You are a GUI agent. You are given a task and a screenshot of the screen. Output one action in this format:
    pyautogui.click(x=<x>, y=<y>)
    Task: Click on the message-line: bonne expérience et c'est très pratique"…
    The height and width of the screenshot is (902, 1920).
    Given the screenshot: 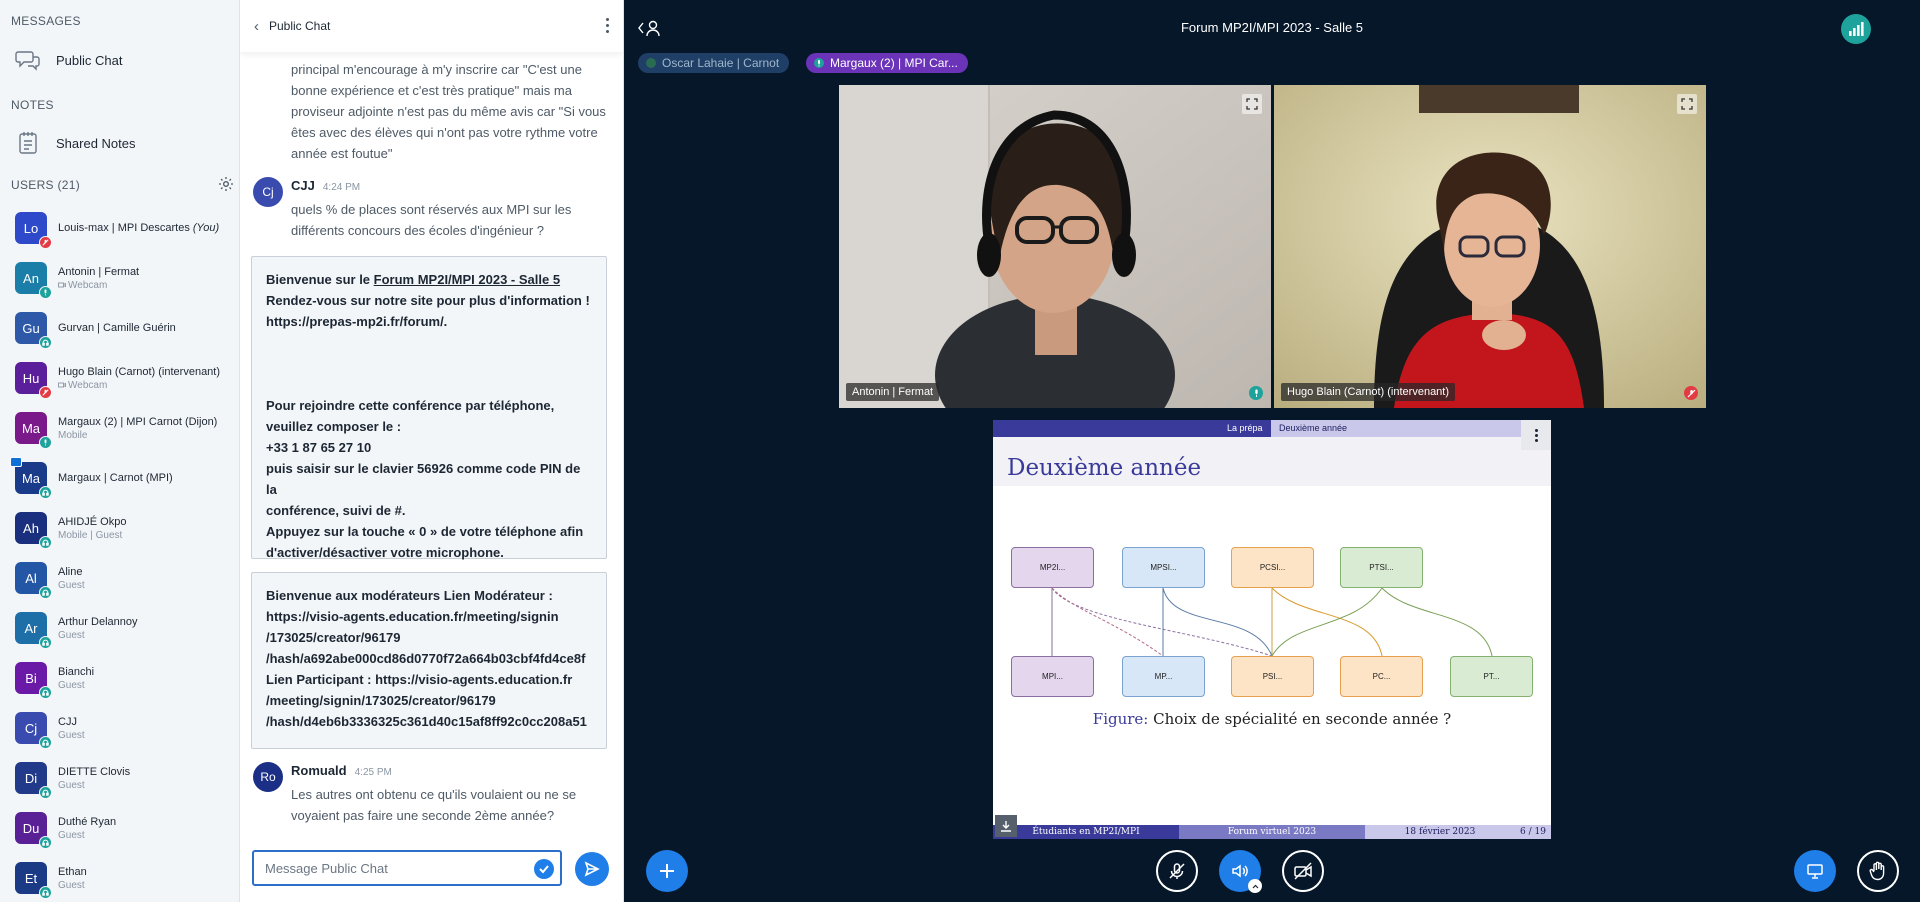 What is the action you would take?
    pyautogui.click(x=431, y=90)
    